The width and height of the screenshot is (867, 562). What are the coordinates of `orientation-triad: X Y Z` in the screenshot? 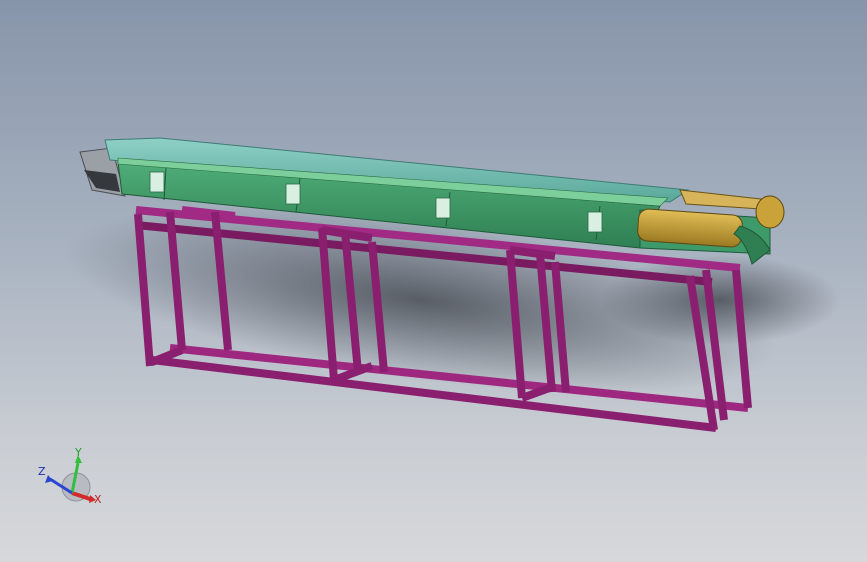 It's located at (73, 480).